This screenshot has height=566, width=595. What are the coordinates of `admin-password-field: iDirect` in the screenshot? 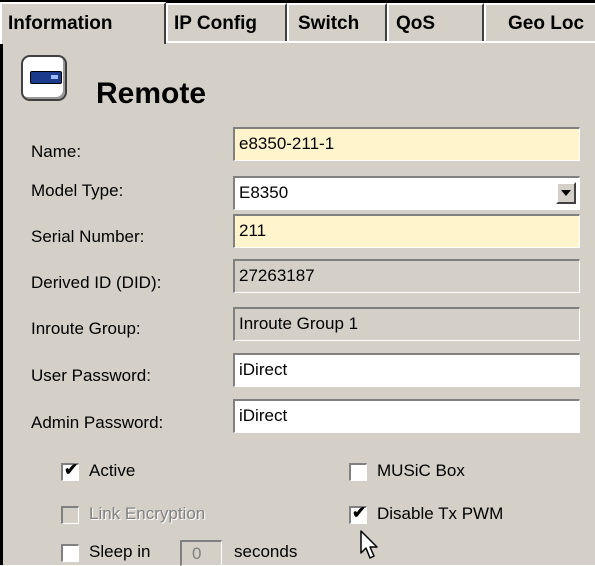 It's located at (406, 416).